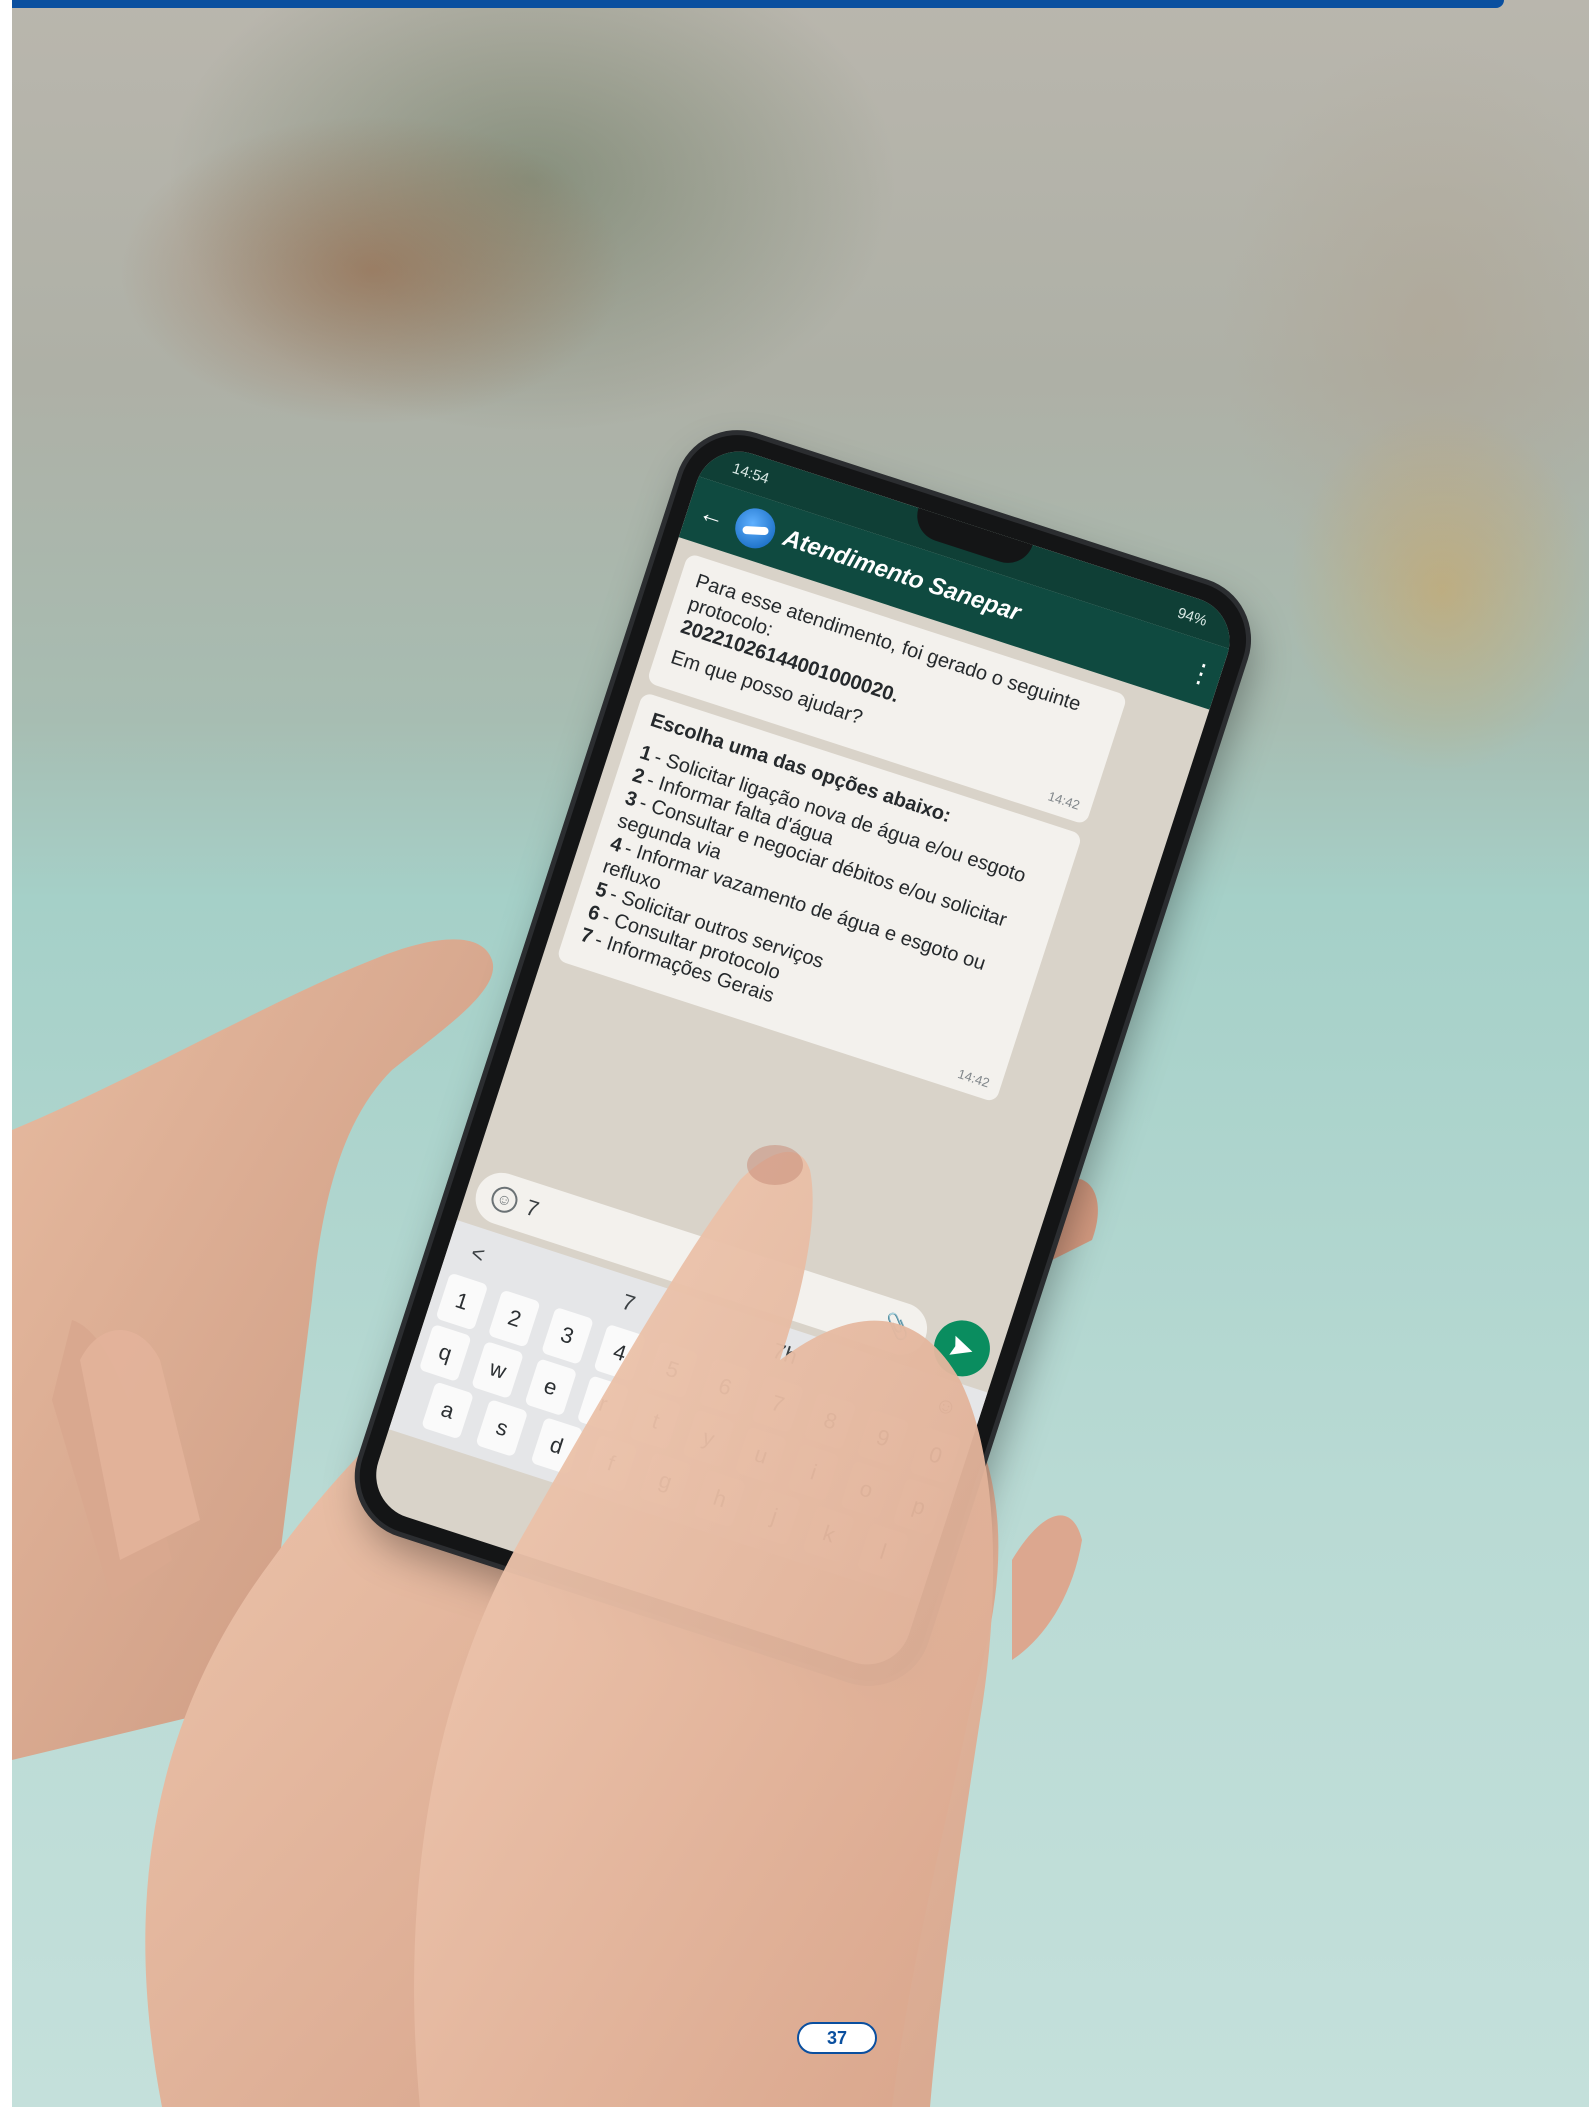 This screenshot has width=1589, height=2107. I want to click on key: 5, so click(672, 1369).